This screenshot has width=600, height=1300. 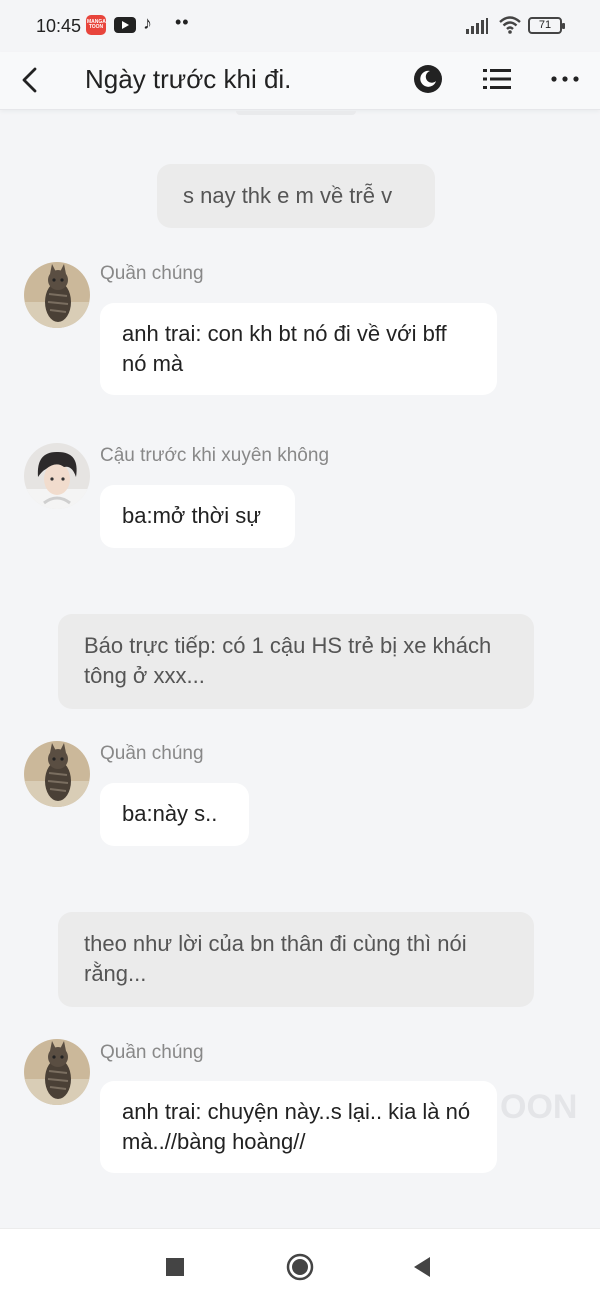 What do you see at coordinates (191, 515) in the screenshot?
I see `dialogue-text: ba:mở thời sự` at bounding box center [191, 515].